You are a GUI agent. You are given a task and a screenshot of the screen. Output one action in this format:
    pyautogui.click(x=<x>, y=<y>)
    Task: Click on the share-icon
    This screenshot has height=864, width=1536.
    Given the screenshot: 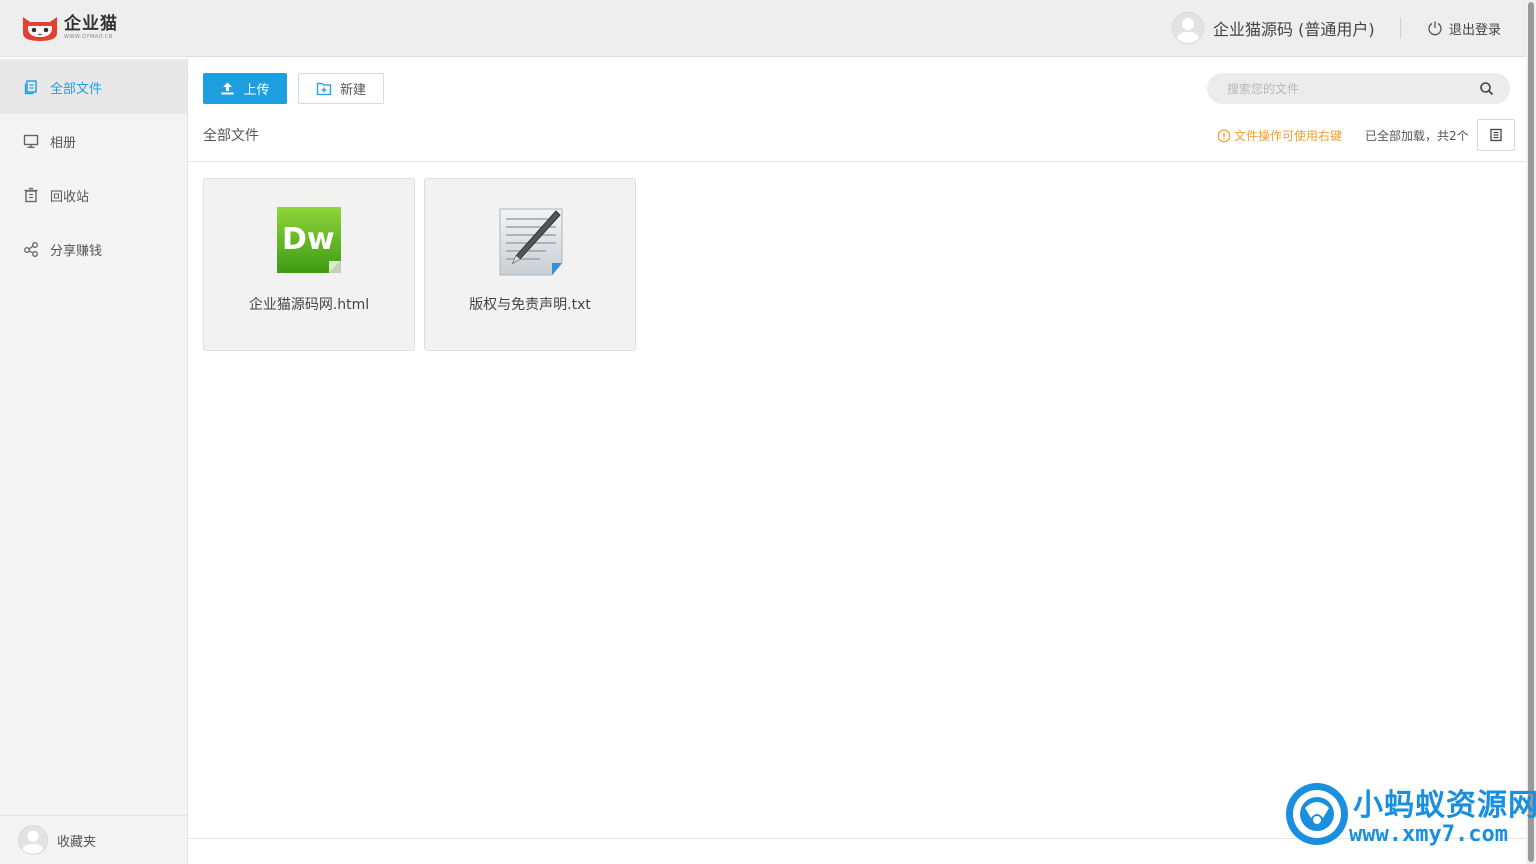 What is the action you would take?
    pyautogui.click(x=31, y=249)
    